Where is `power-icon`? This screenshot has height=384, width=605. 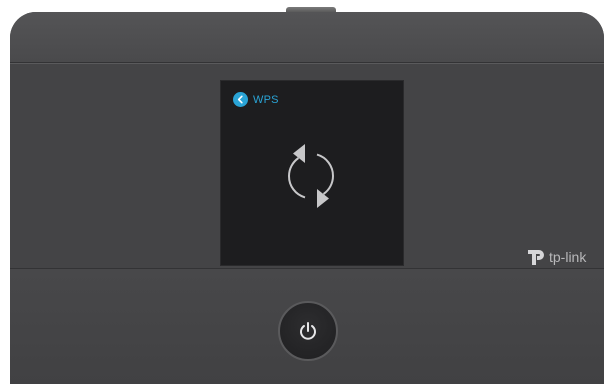 power-icon is located at coordinates (308, 331).